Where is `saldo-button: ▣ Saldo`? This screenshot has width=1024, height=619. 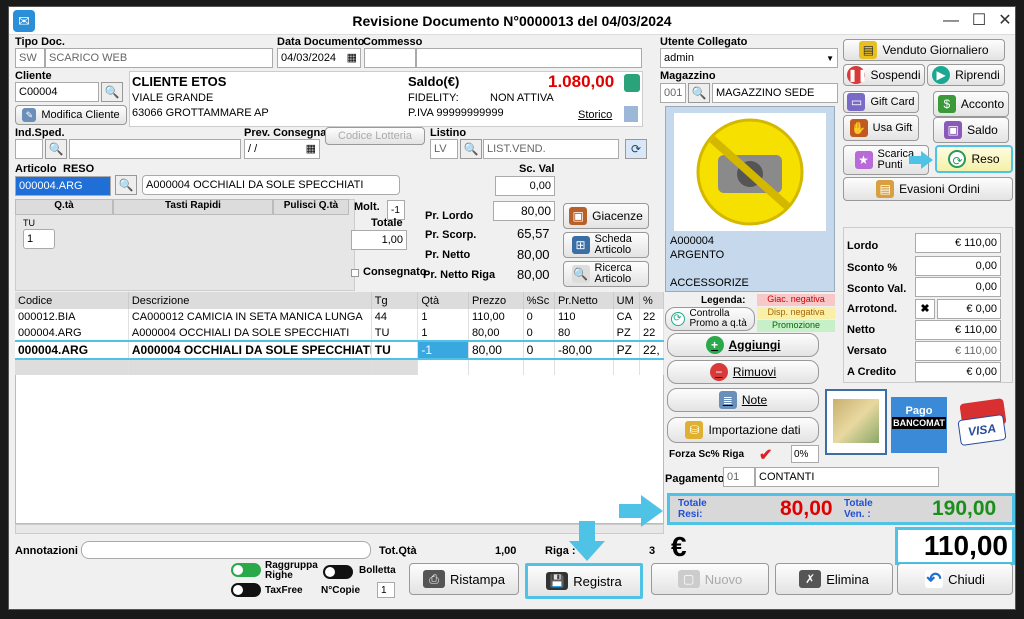
saldo-button: ▣ Saldo is located at coordinates (971, 130).